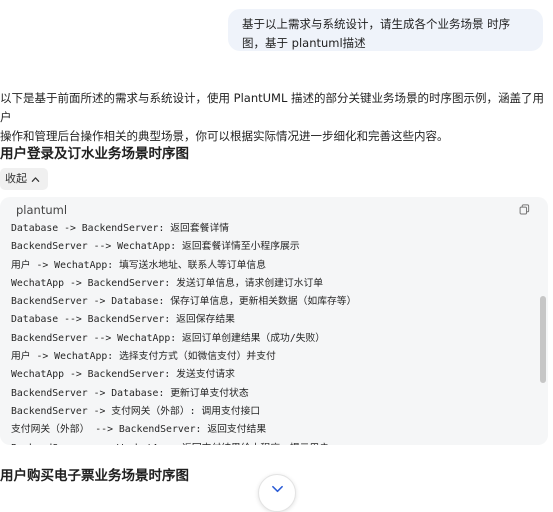 The width and height of the screenshot is (553, 512). What do you see at coordinates (277, 493) in the screenshot?
I see `scroll-down-button` at bounding box center [277, 493].